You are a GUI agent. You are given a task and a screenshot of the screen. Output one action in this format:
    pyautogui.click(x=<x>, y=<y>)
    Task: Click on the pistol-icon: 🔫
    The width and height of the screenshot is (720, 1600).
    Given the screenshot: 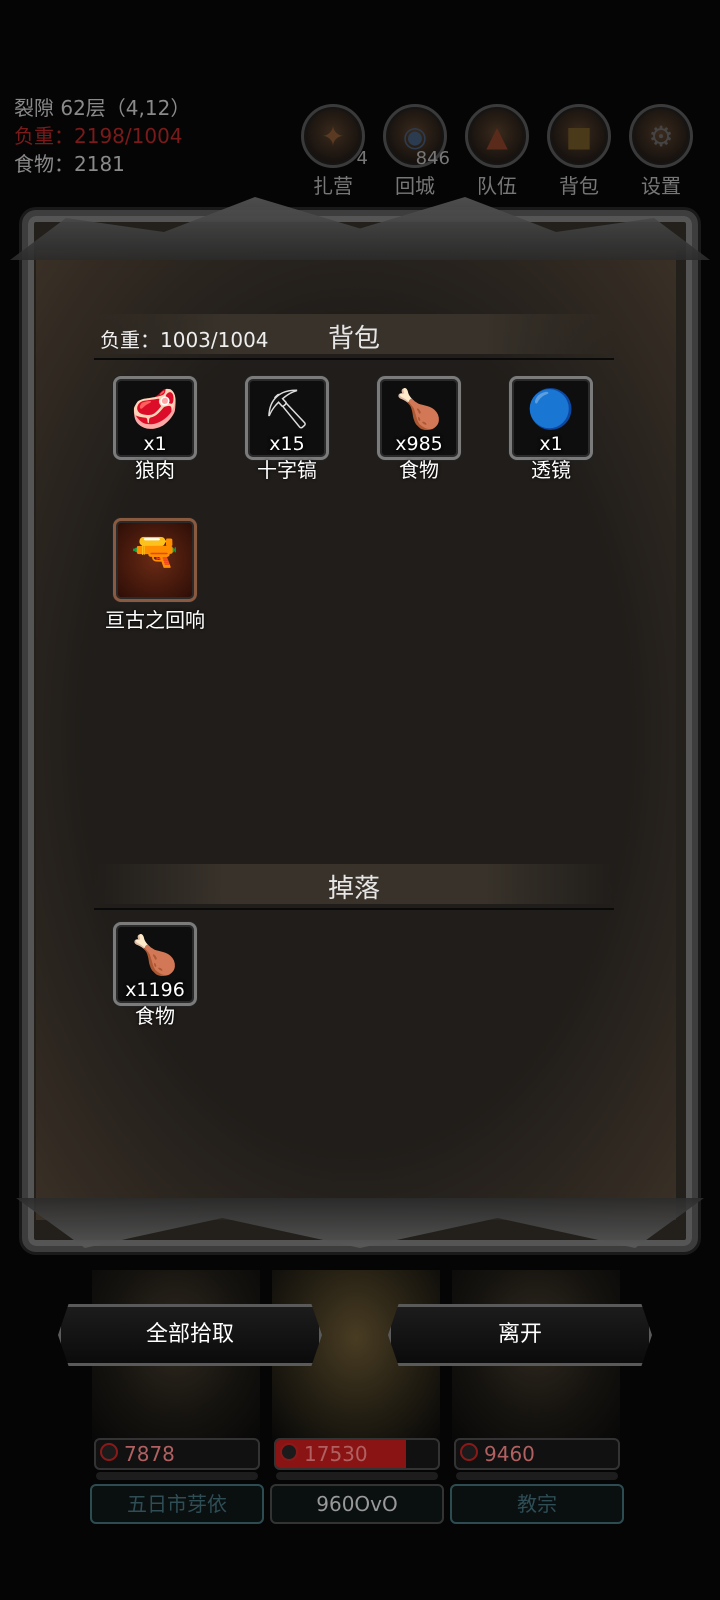 What is the action you would take?
    pyautogui.click(x=155, y=551)
    